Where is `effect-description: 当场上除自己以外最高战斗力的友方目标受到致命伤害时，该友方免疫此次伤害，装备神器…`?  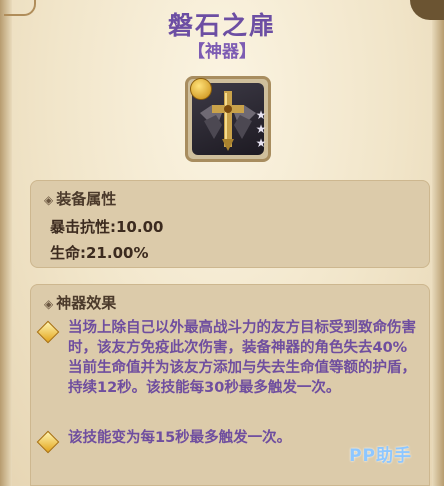
effect-description: 当场上除自己以外最高战斗力的友方目标受到致命伤害时，该友方免疫此次伤害，装备神器… is located at coordinates (242, 358).